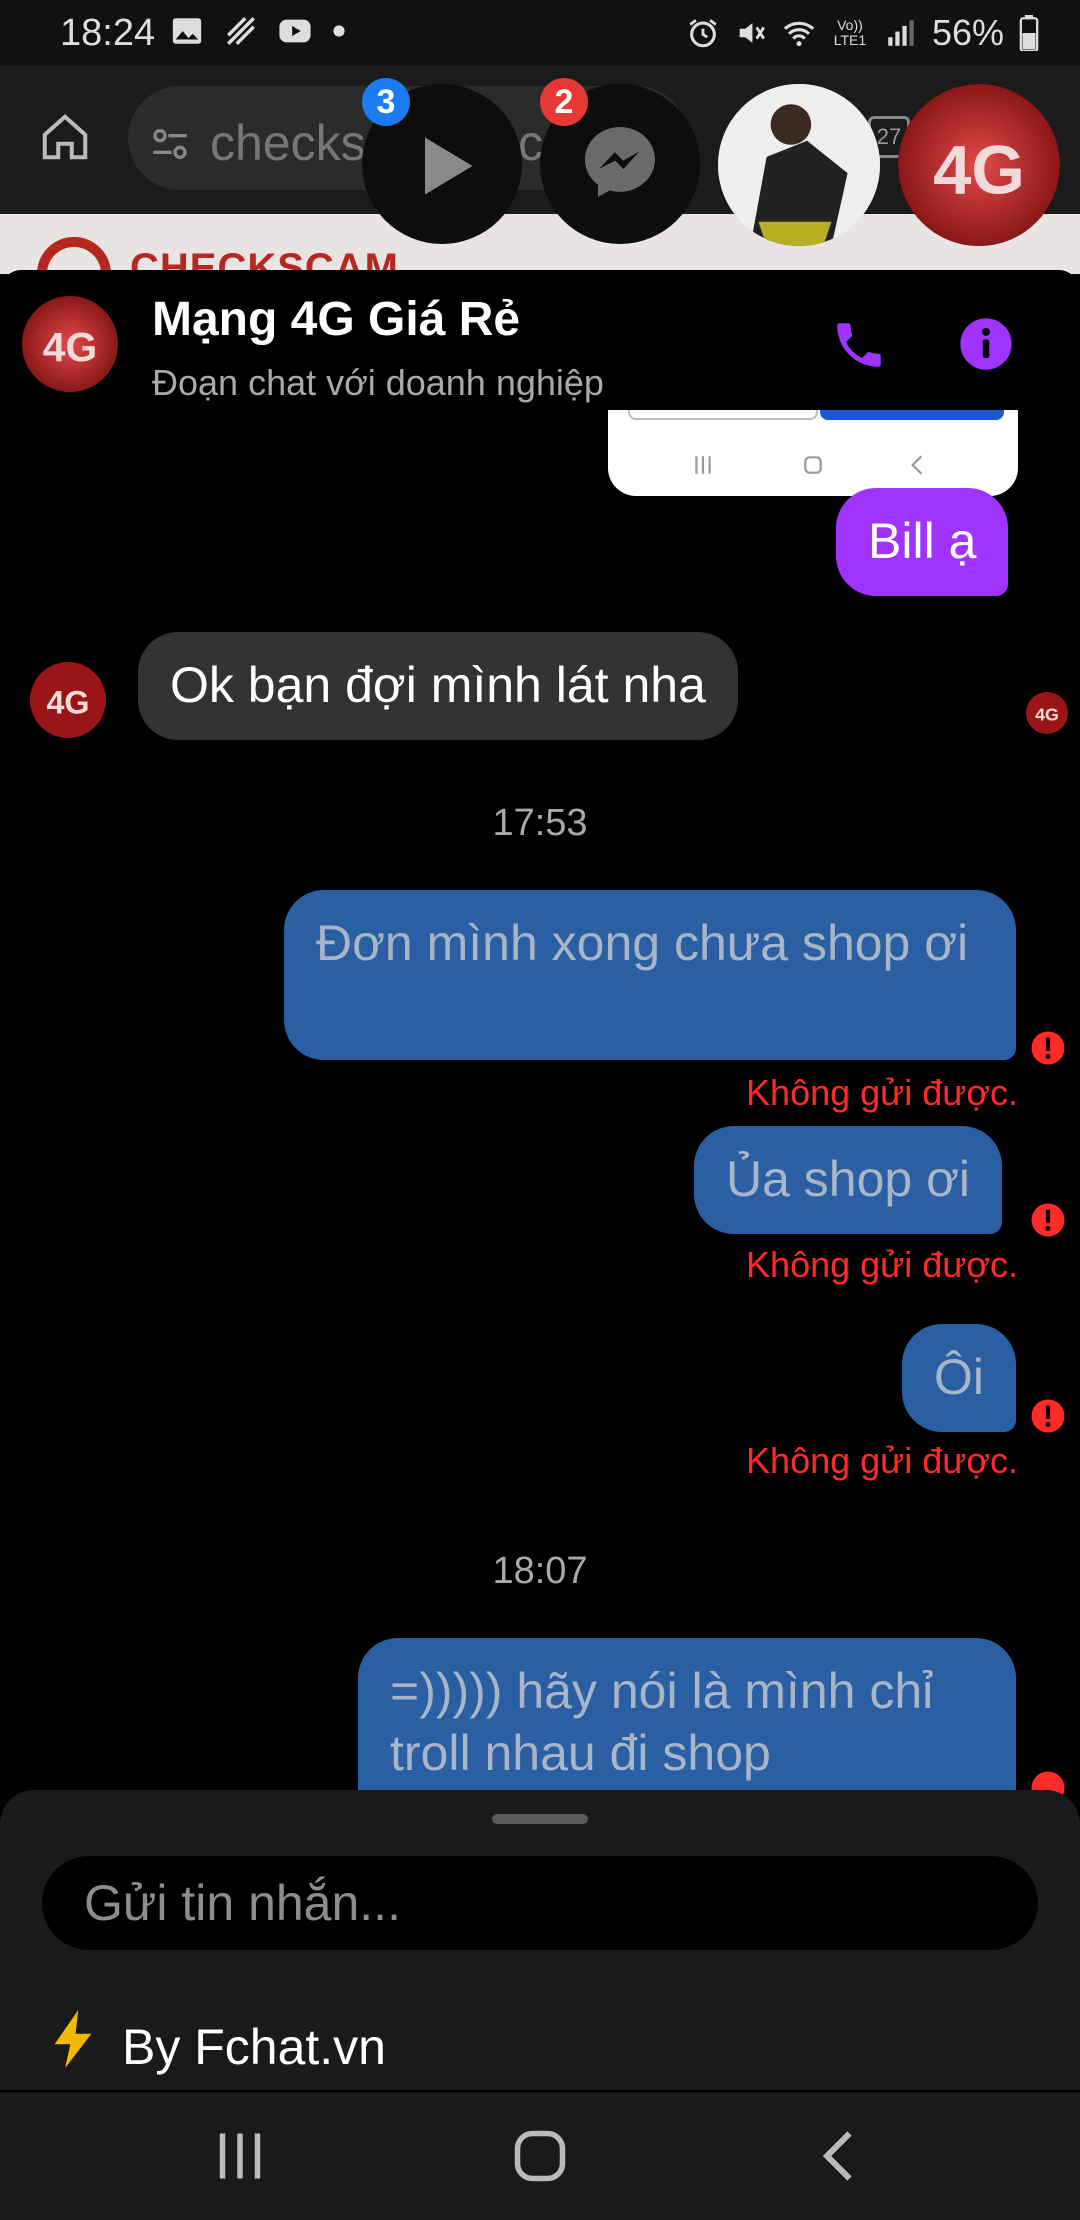 This screenshot has height=2220, width=1080. What do you see at coordinates (564, 102) in the screenshot?
I see `badge-messenger: 2` at bounding box center [564, 102].